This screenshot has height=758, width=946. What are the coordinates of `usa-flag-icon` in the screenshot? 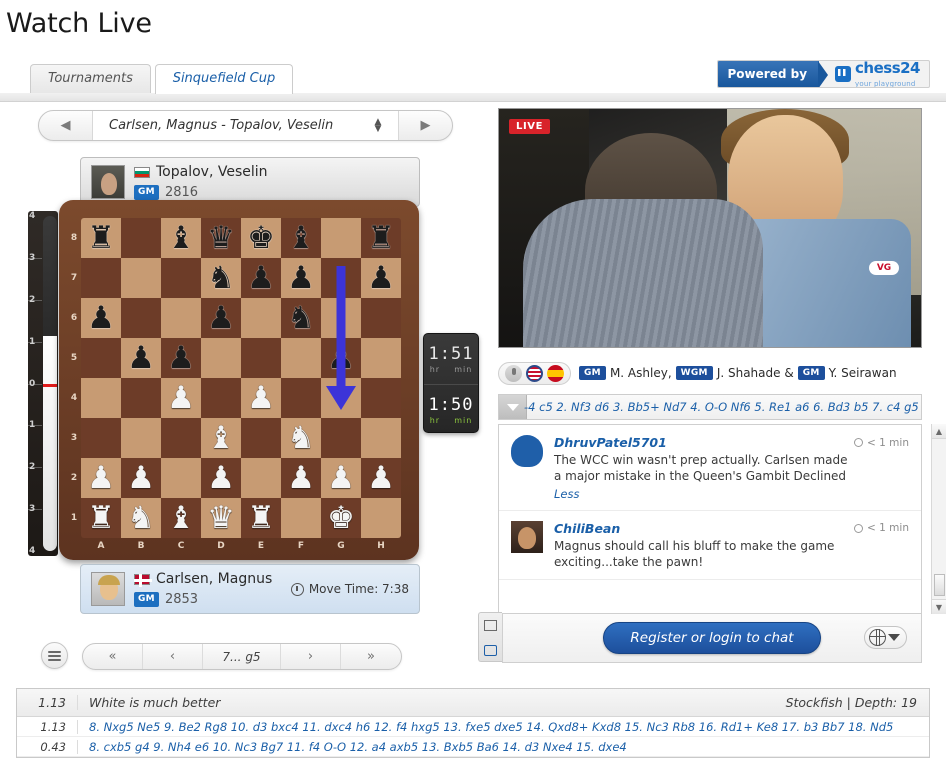 It's located at (534, 373).